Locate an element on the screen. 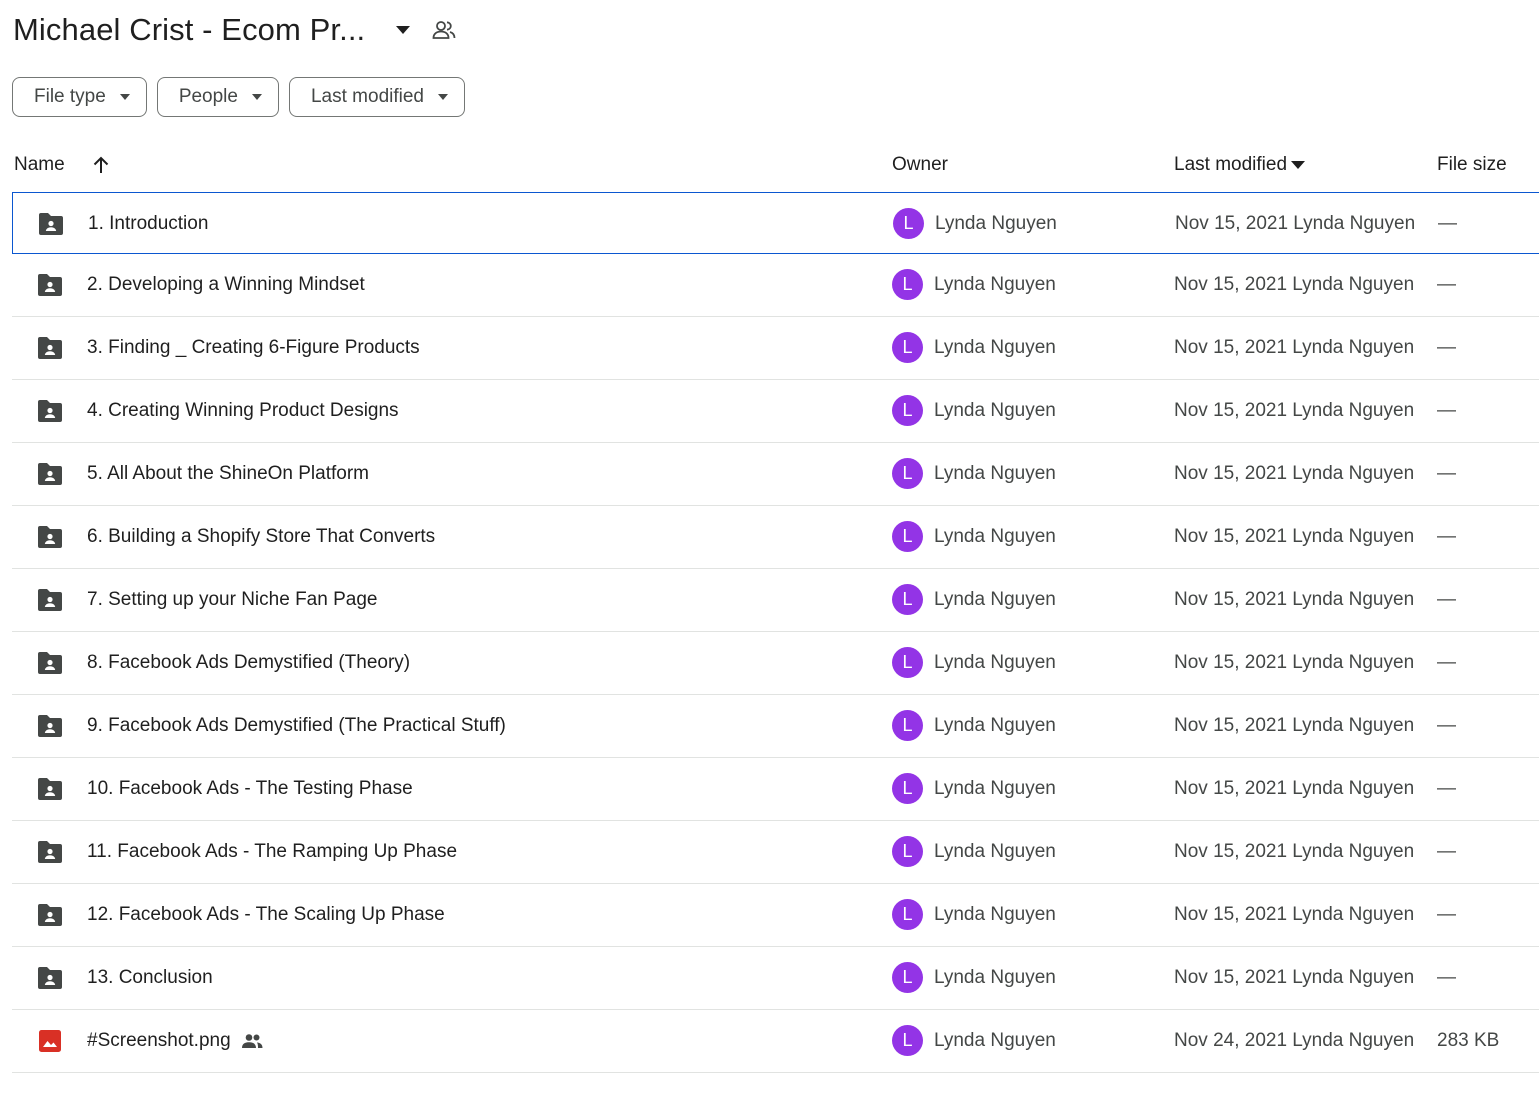 The width and height of the screenshot is (1539, 1096). file-name-text: 2. Developing a Winning Mindset is located at coordinates (226, 284).